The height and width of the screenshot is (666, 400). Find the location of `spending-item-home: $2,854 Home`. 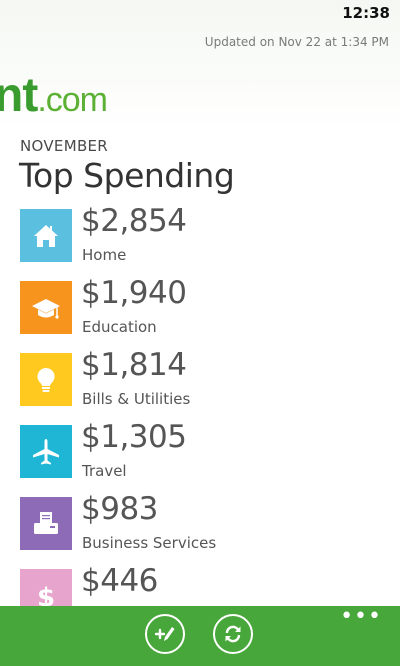

spending-item-home: $2,854 Home is located at coordinates (205, 242).